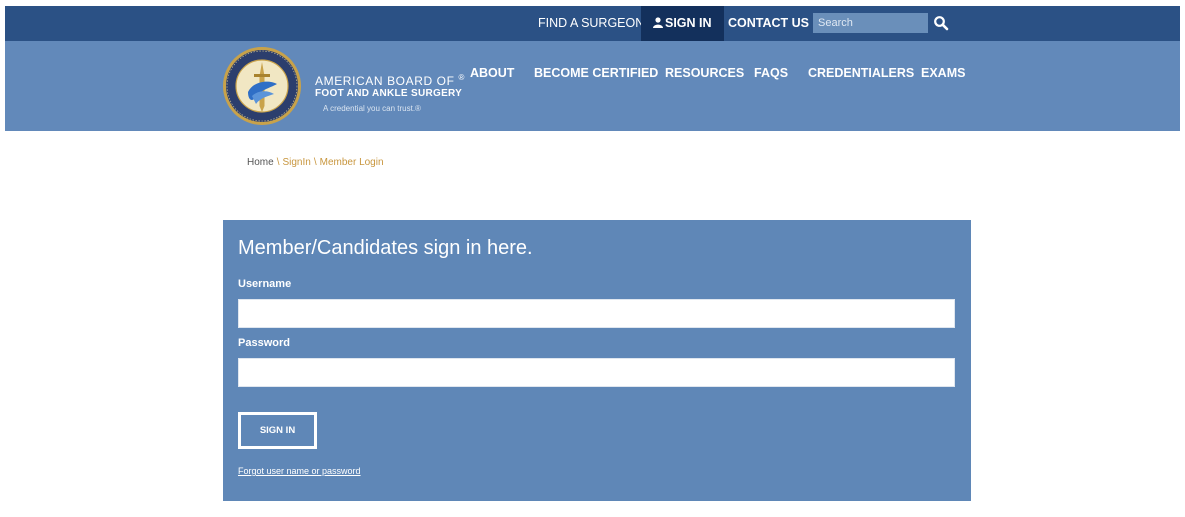  Describe the element at coordinates (299, 471) in the screenshot. I see `forgot-credentials-link: Forgot user name or password` at that location.